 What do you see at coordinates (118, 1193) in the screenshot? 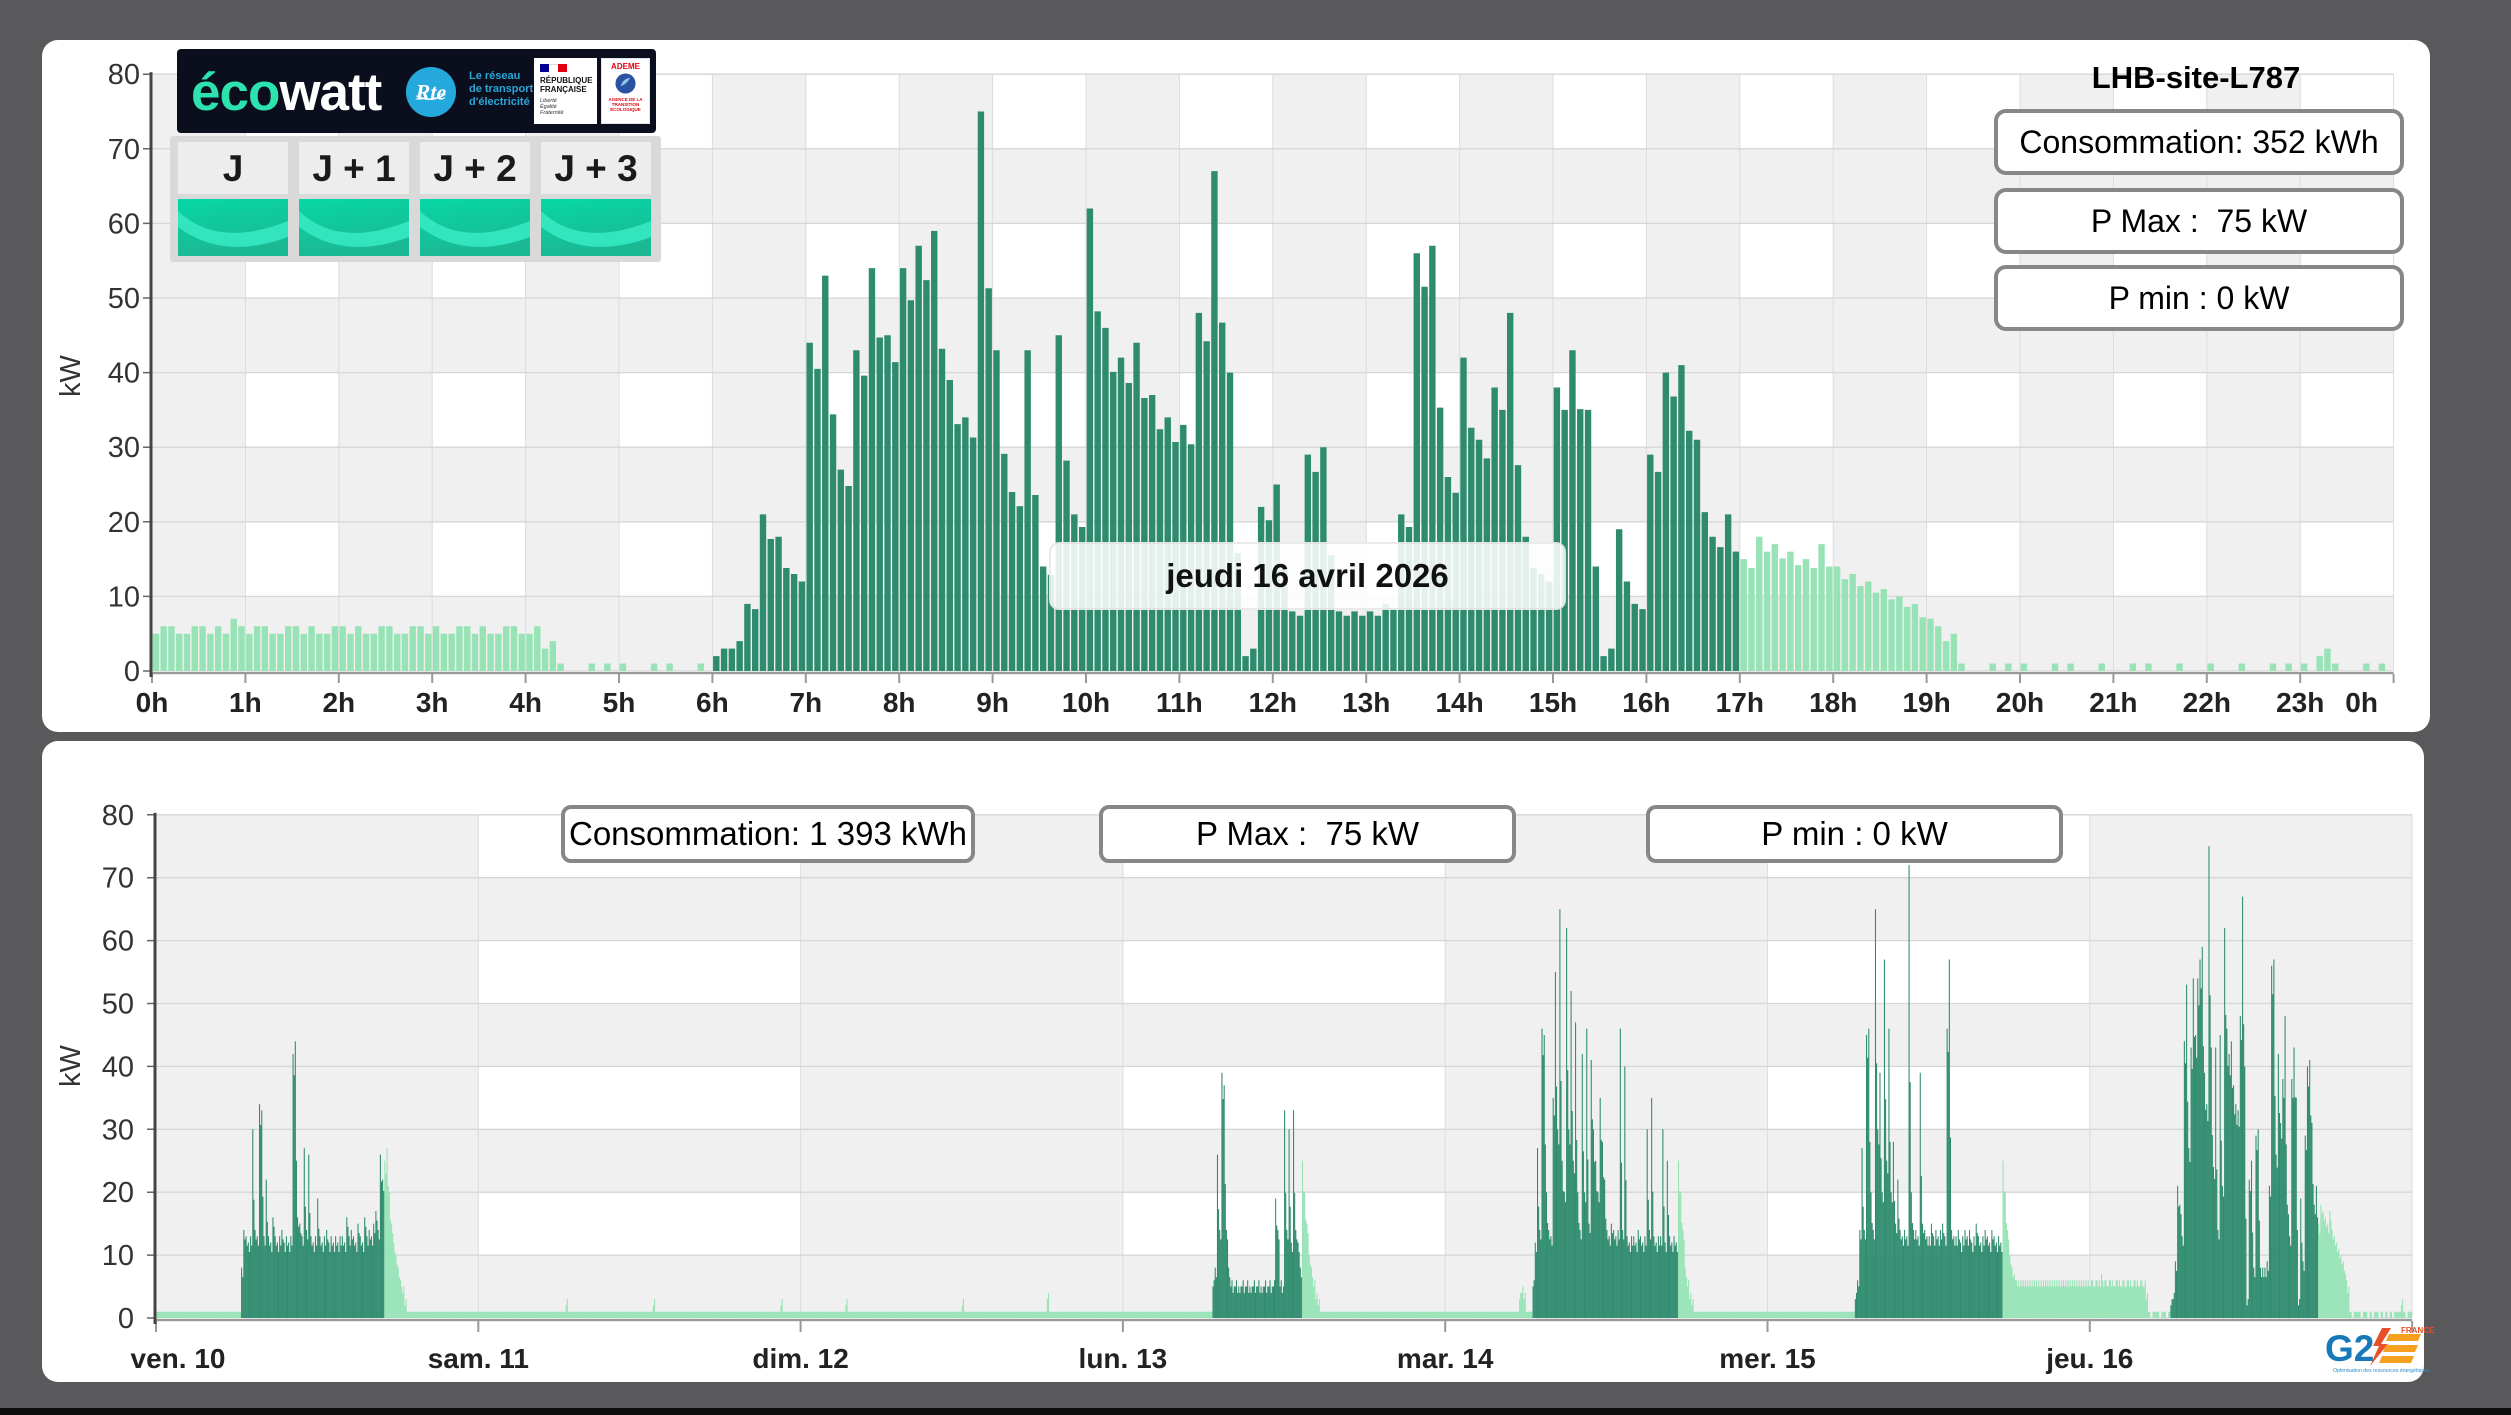
I see `svg-text: 20` at bounding box center [118, 1193].